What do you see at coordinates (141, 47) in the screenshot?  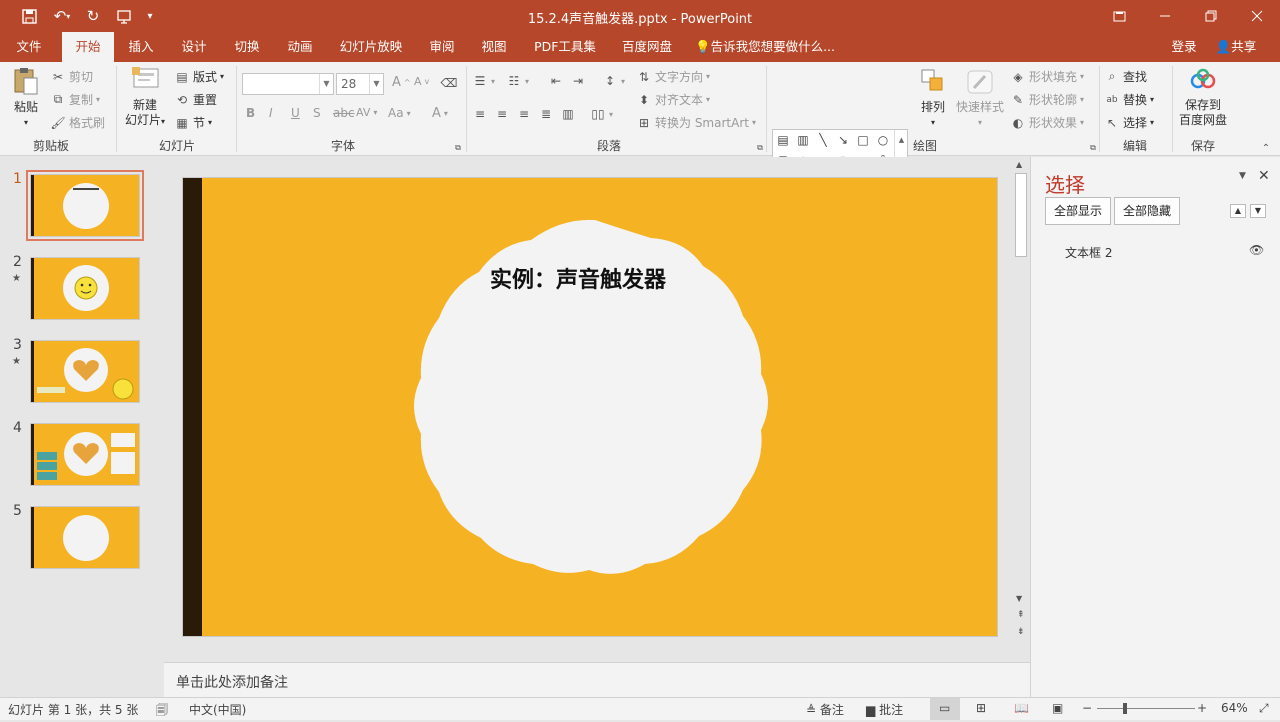 I see `tab-insert: 插入` at bounding box center [141, 47].